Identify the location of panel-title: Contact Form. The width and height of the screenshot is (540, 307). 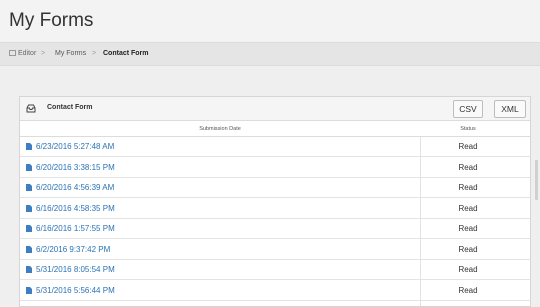
(70, 107).